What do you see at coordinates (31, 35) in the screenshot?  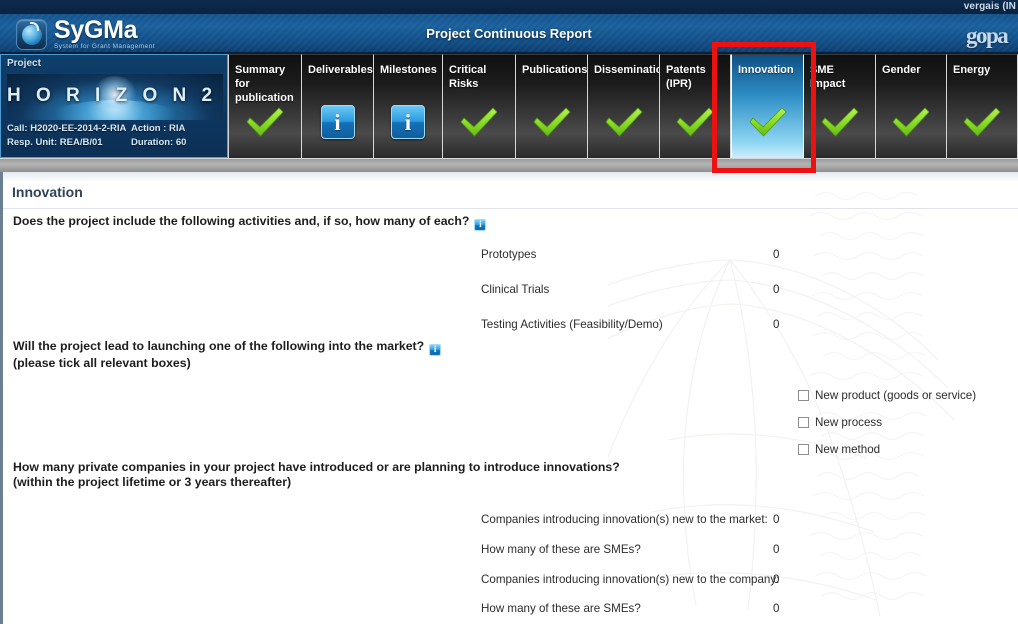 I see `sygma-logo-icon` at bounding box center [31, 35].